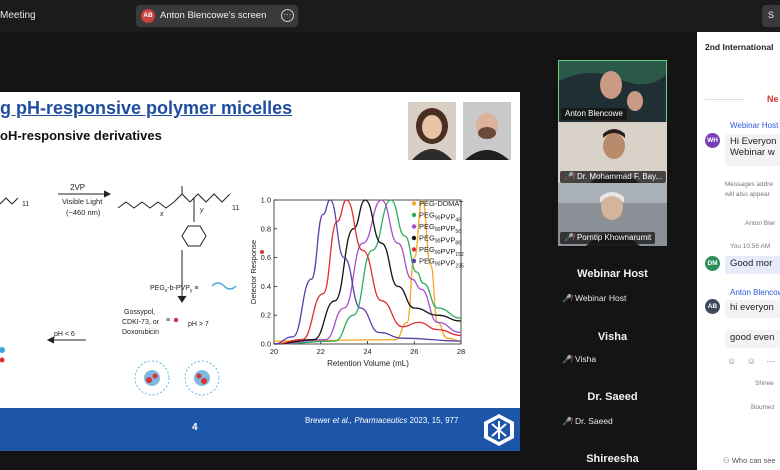 The image size is (780, 470). I want to click on presenter-photo-woman, so click(432, 131).